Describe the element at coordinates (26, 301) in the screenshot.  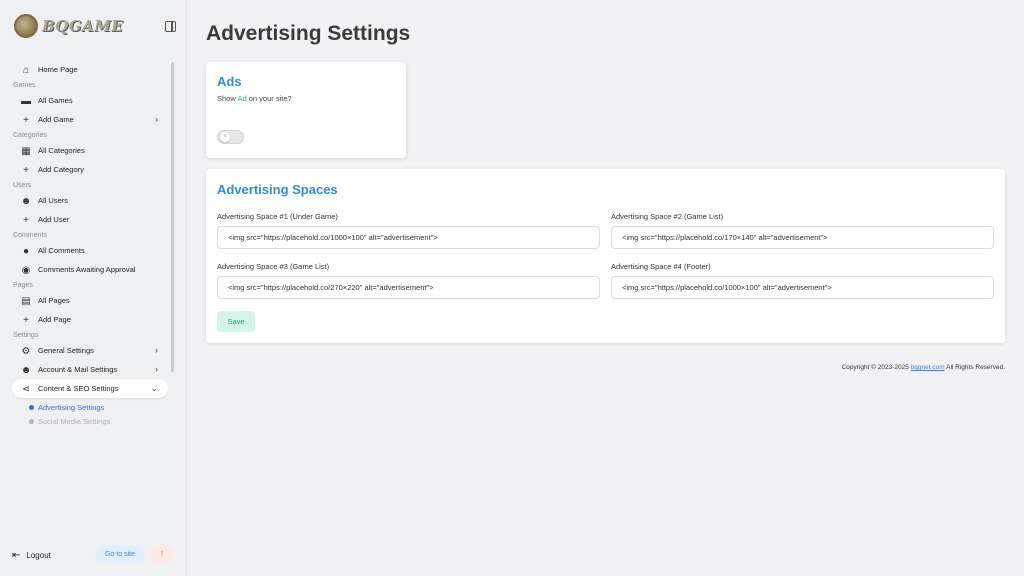
I see `document-icon: ▤` at that location.